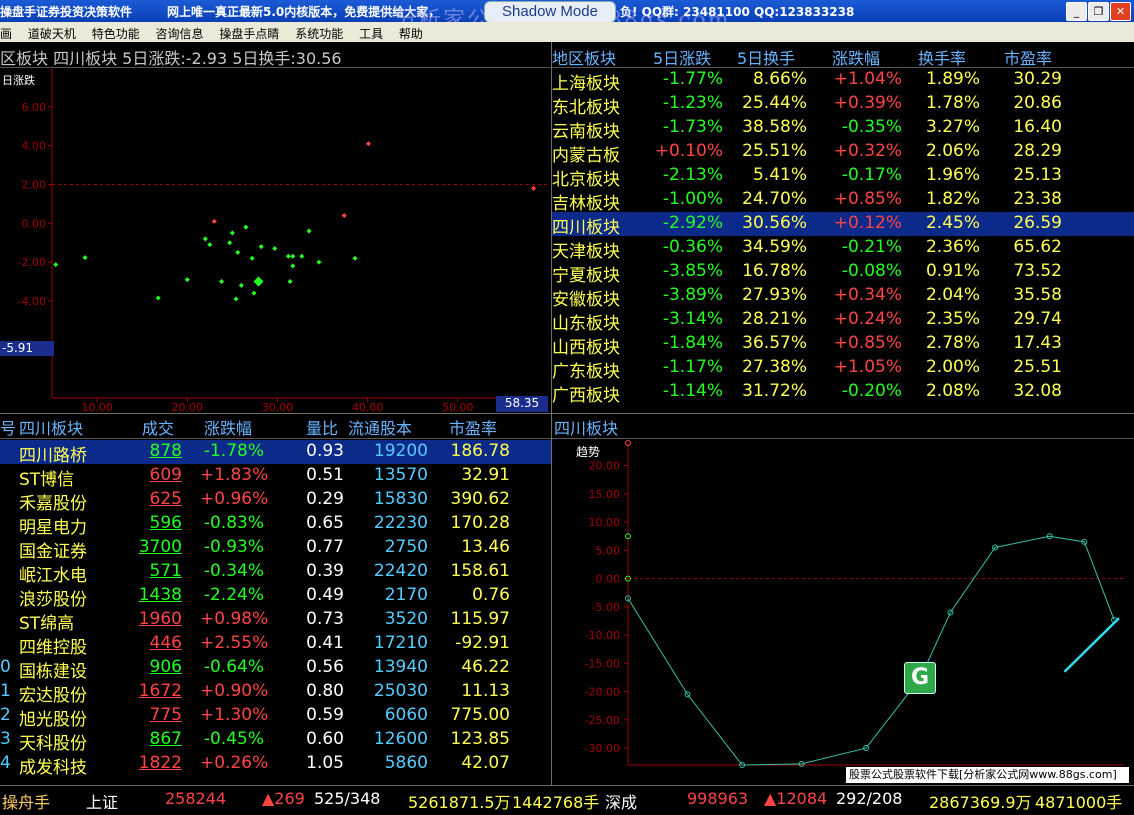  I want to click on region-cell: 北京板块, so click(586, 180).